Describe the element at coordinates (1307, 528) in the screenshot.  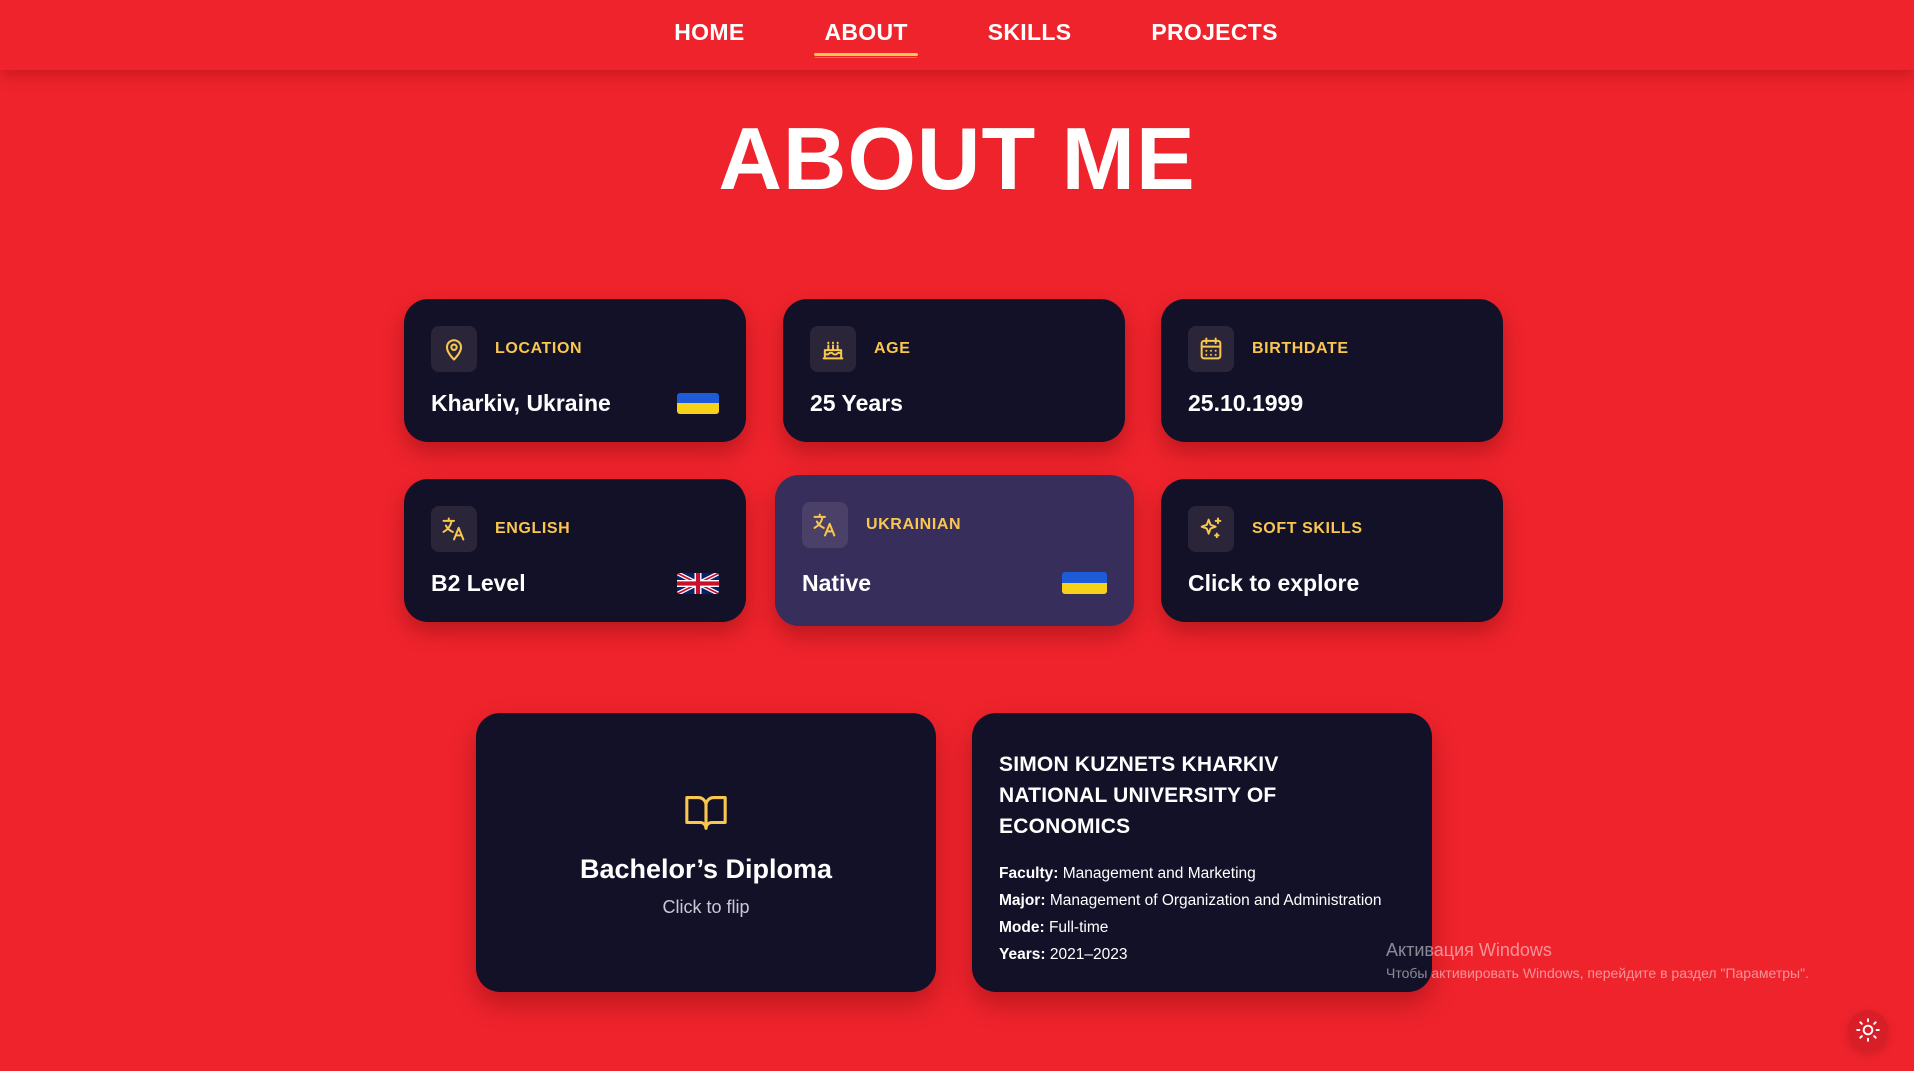
I see `soft-skills-label: SOFT SKILLS` at that location.